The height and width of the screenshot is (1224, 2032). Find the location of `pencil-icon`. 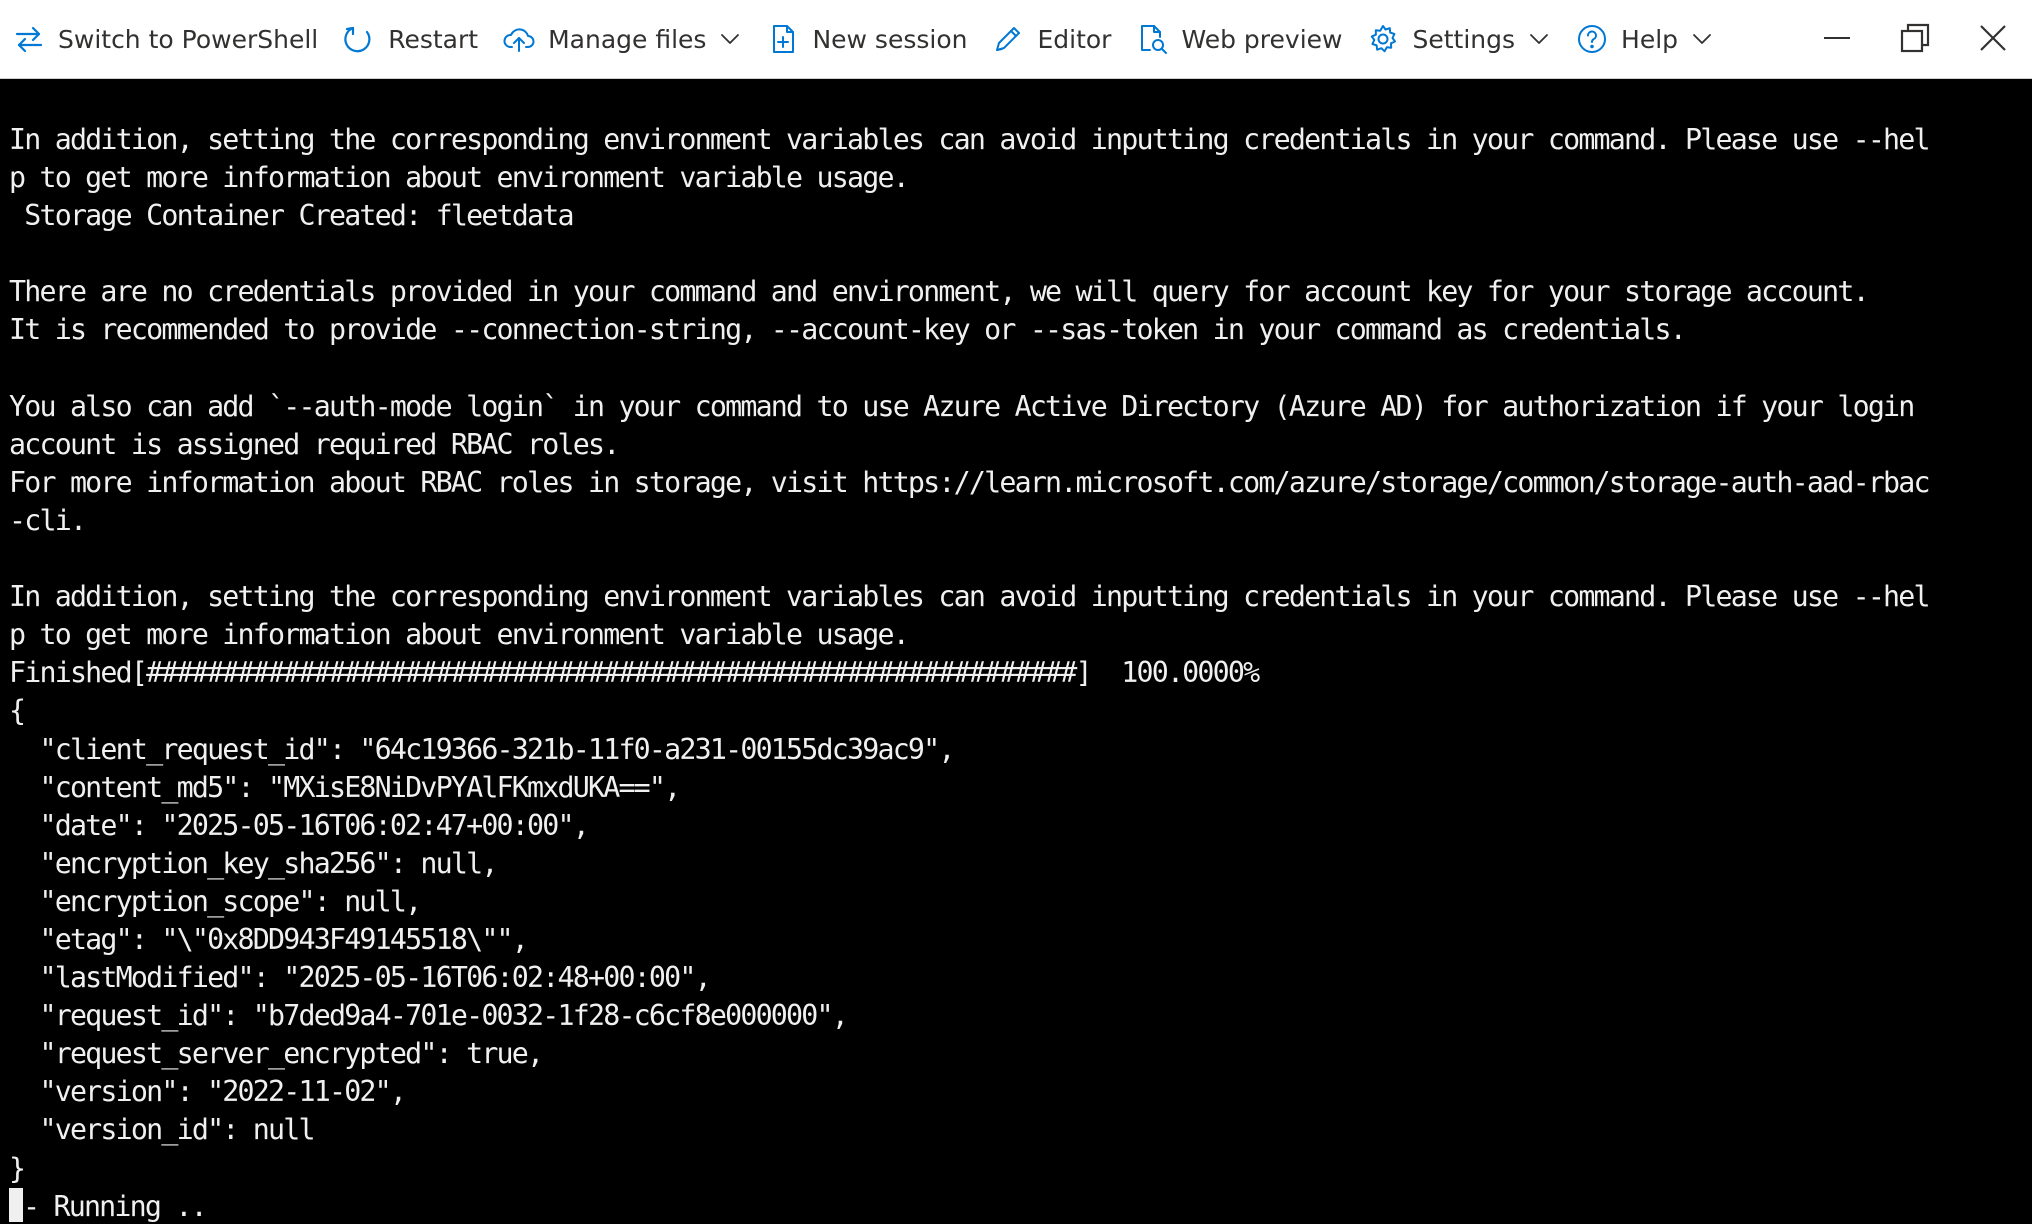

pencil-icon is located at coordinates (1008, 39).